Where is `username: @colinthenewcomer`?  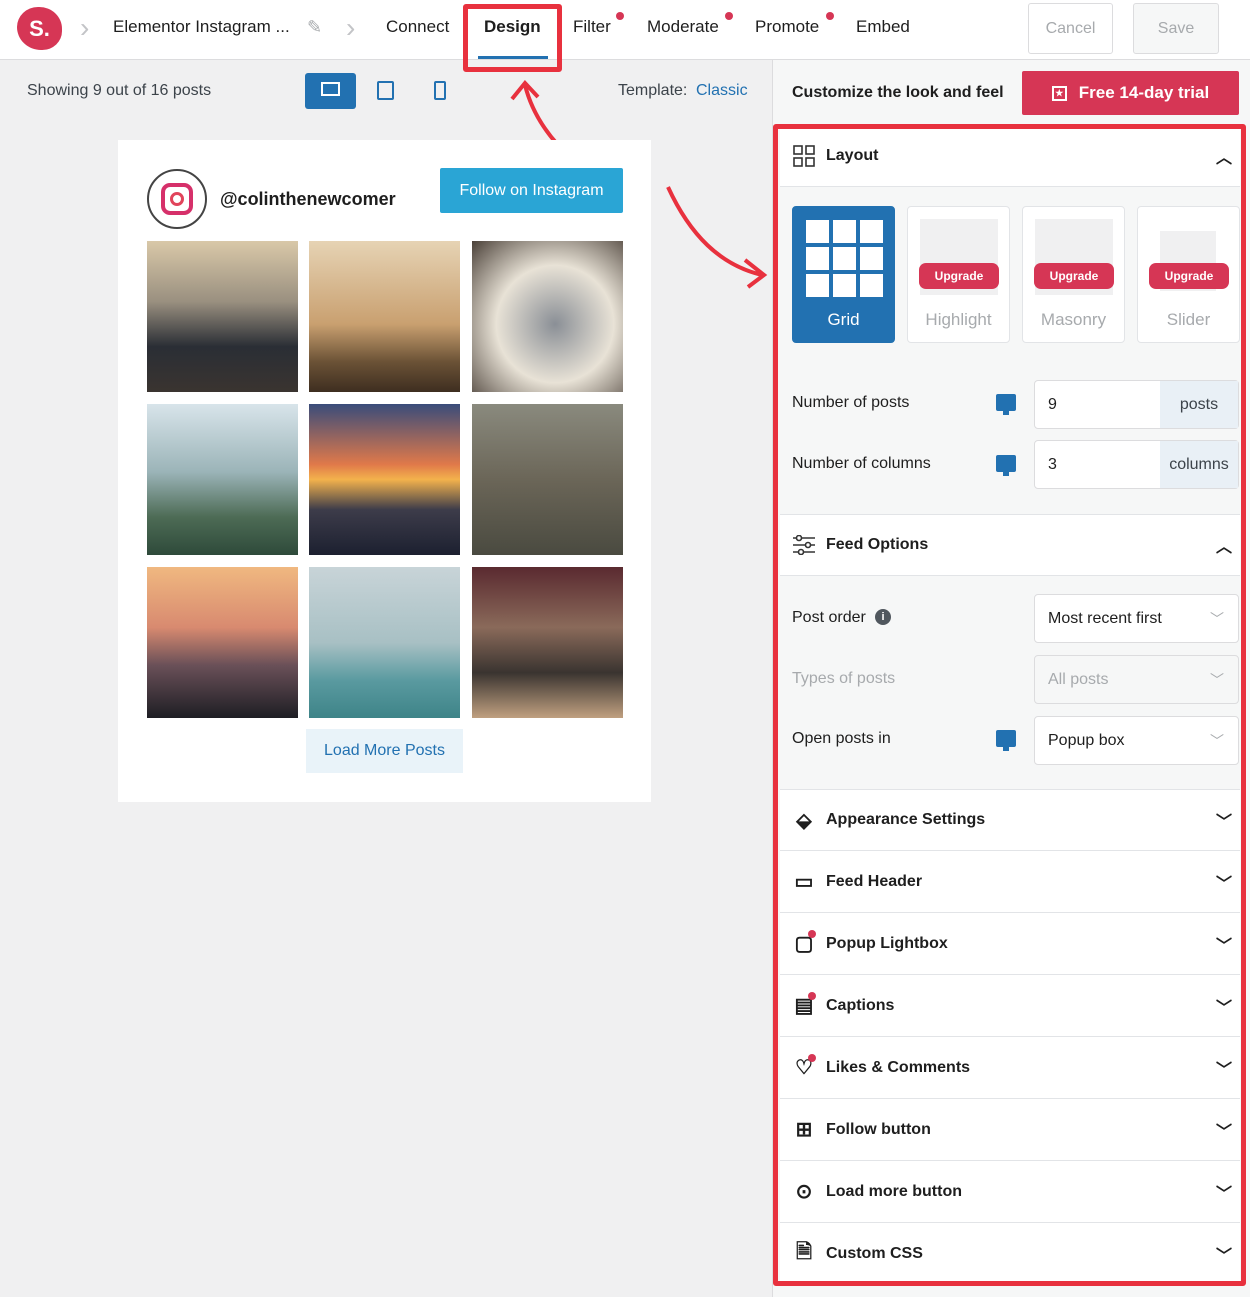 username: @colinthenewcomer is located at coordinates (308, 199).